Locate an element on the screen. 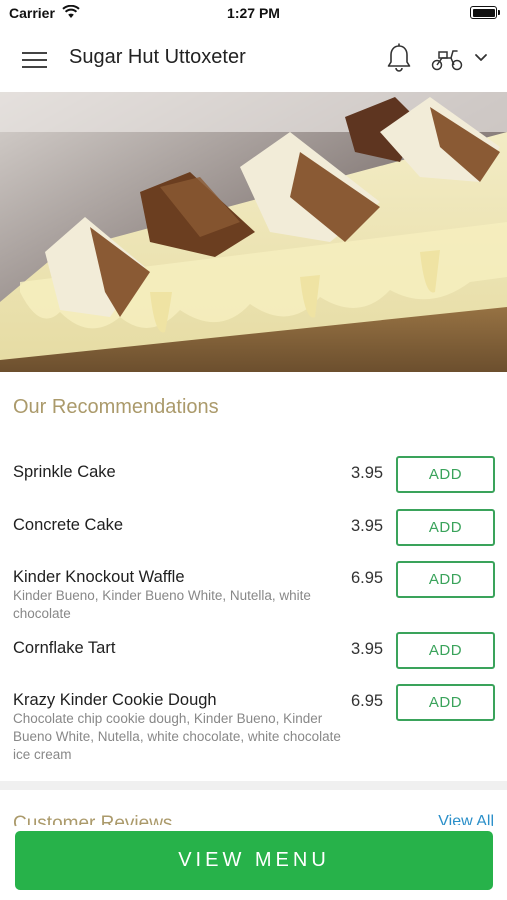 The width and height of the screenshot is (507, 900). view-all-link: View All is located at coordinates (466, 822).